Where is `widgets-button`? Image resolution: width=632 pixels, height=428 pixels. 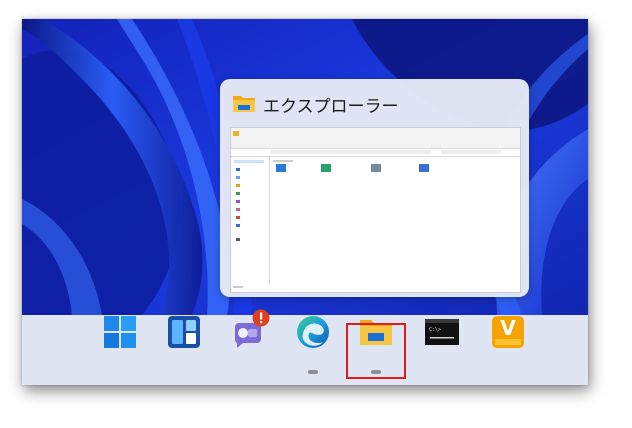 widgets-button is located at coordinates (184, 332).